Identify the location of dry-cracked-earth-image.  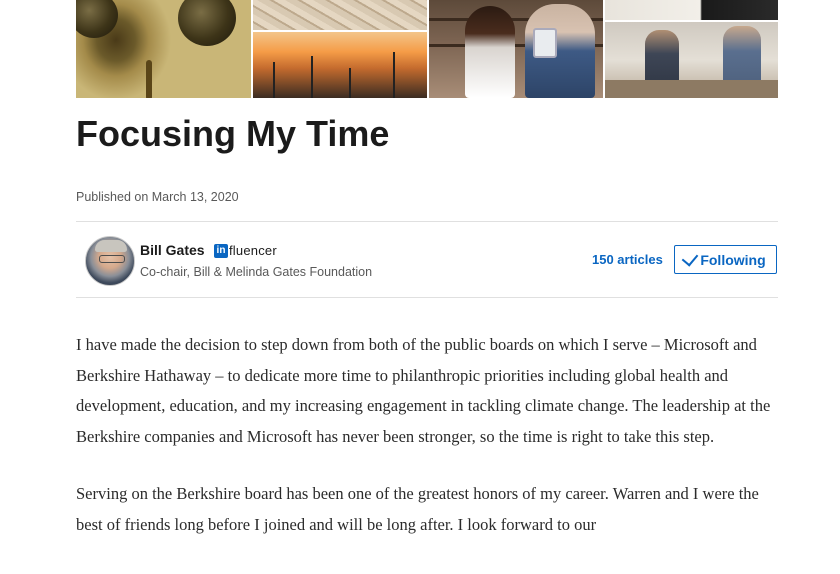
(339, 15).